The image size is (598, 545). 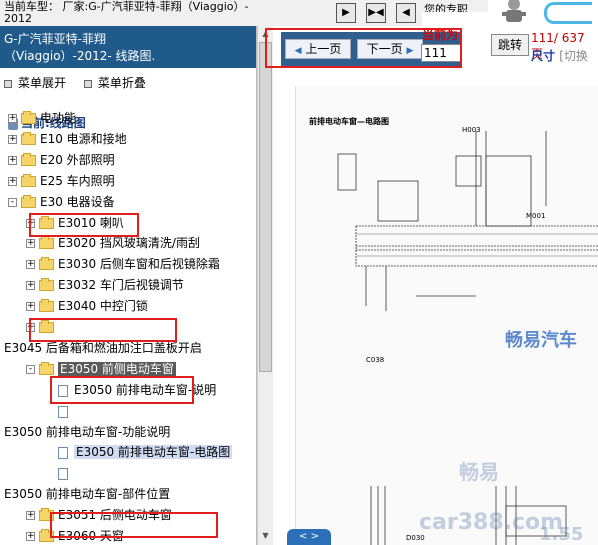 I want to click on collapse-icon, so click(x=87, y=83).